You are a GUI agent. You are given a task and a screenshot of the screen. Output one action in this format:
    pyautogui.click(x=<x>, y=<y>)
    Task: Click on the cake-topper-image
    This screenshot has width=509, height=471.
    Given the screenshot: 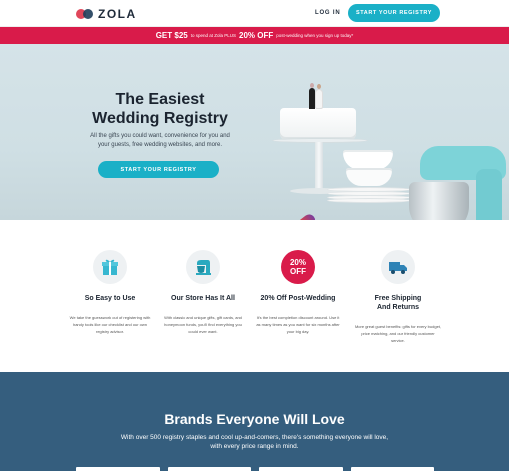 What is the action you would take?
    pyautogui.click(x=316, y=96)
    